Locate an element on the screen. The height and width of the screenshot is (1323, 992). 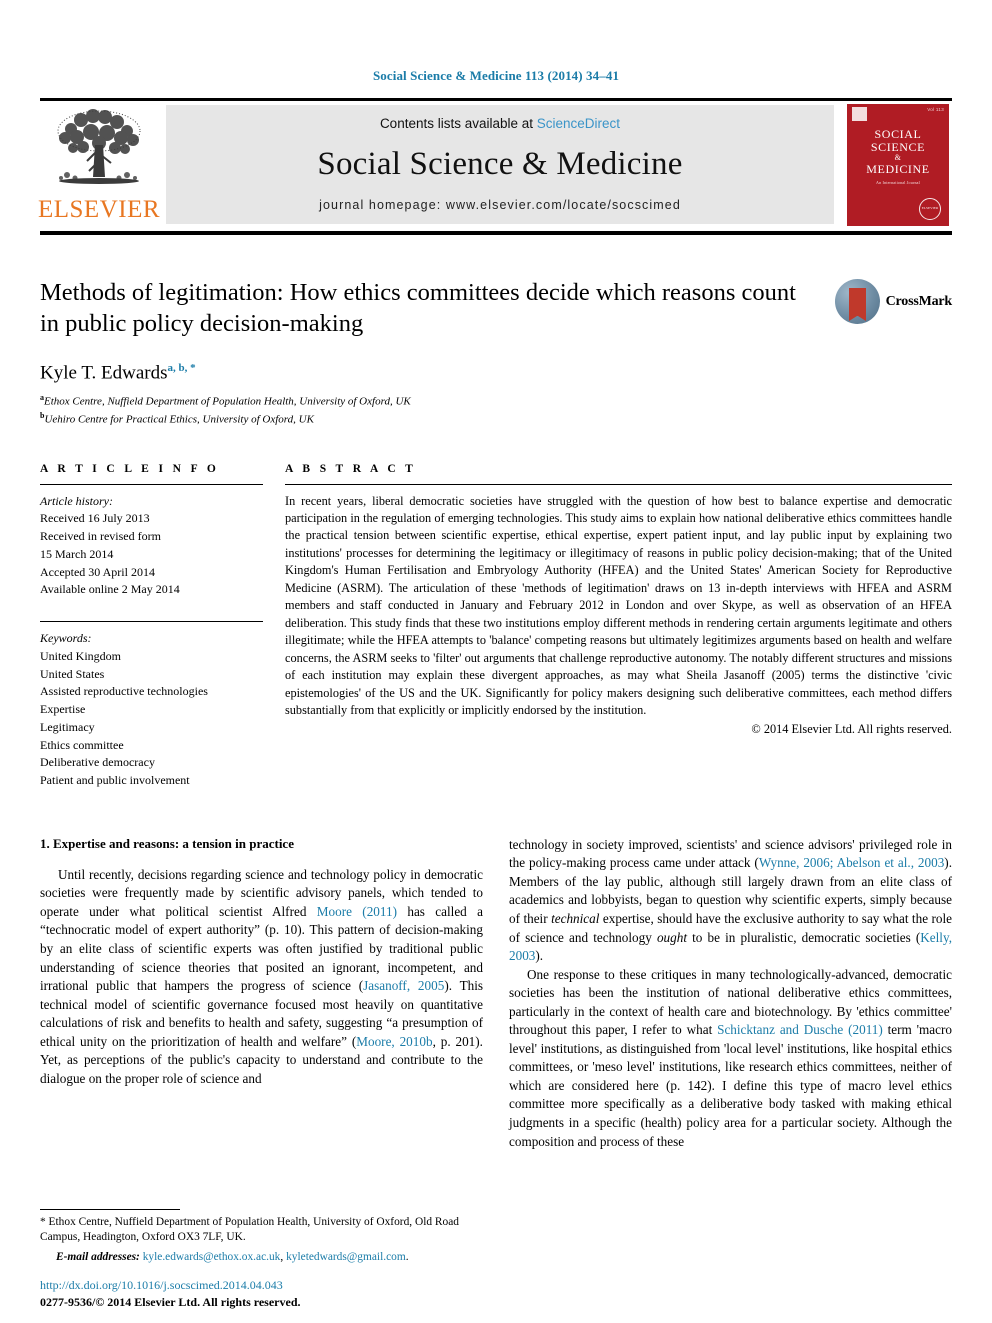
citation-link: Wynne, 2006; Abelson et al., 2003 is located at coordinates (851, 862).